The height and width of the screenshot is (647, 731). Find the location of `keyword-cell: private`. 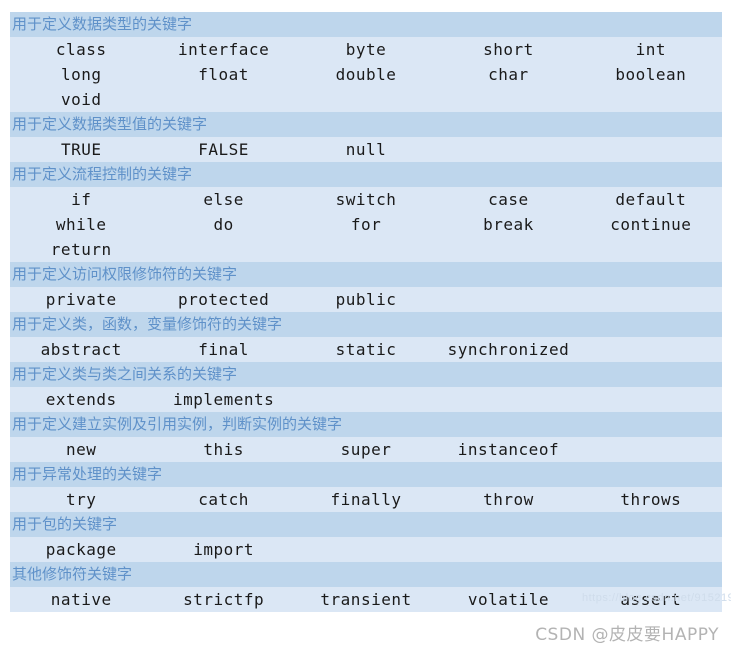

keyword-cell: private is located at coordinates (81, 299).